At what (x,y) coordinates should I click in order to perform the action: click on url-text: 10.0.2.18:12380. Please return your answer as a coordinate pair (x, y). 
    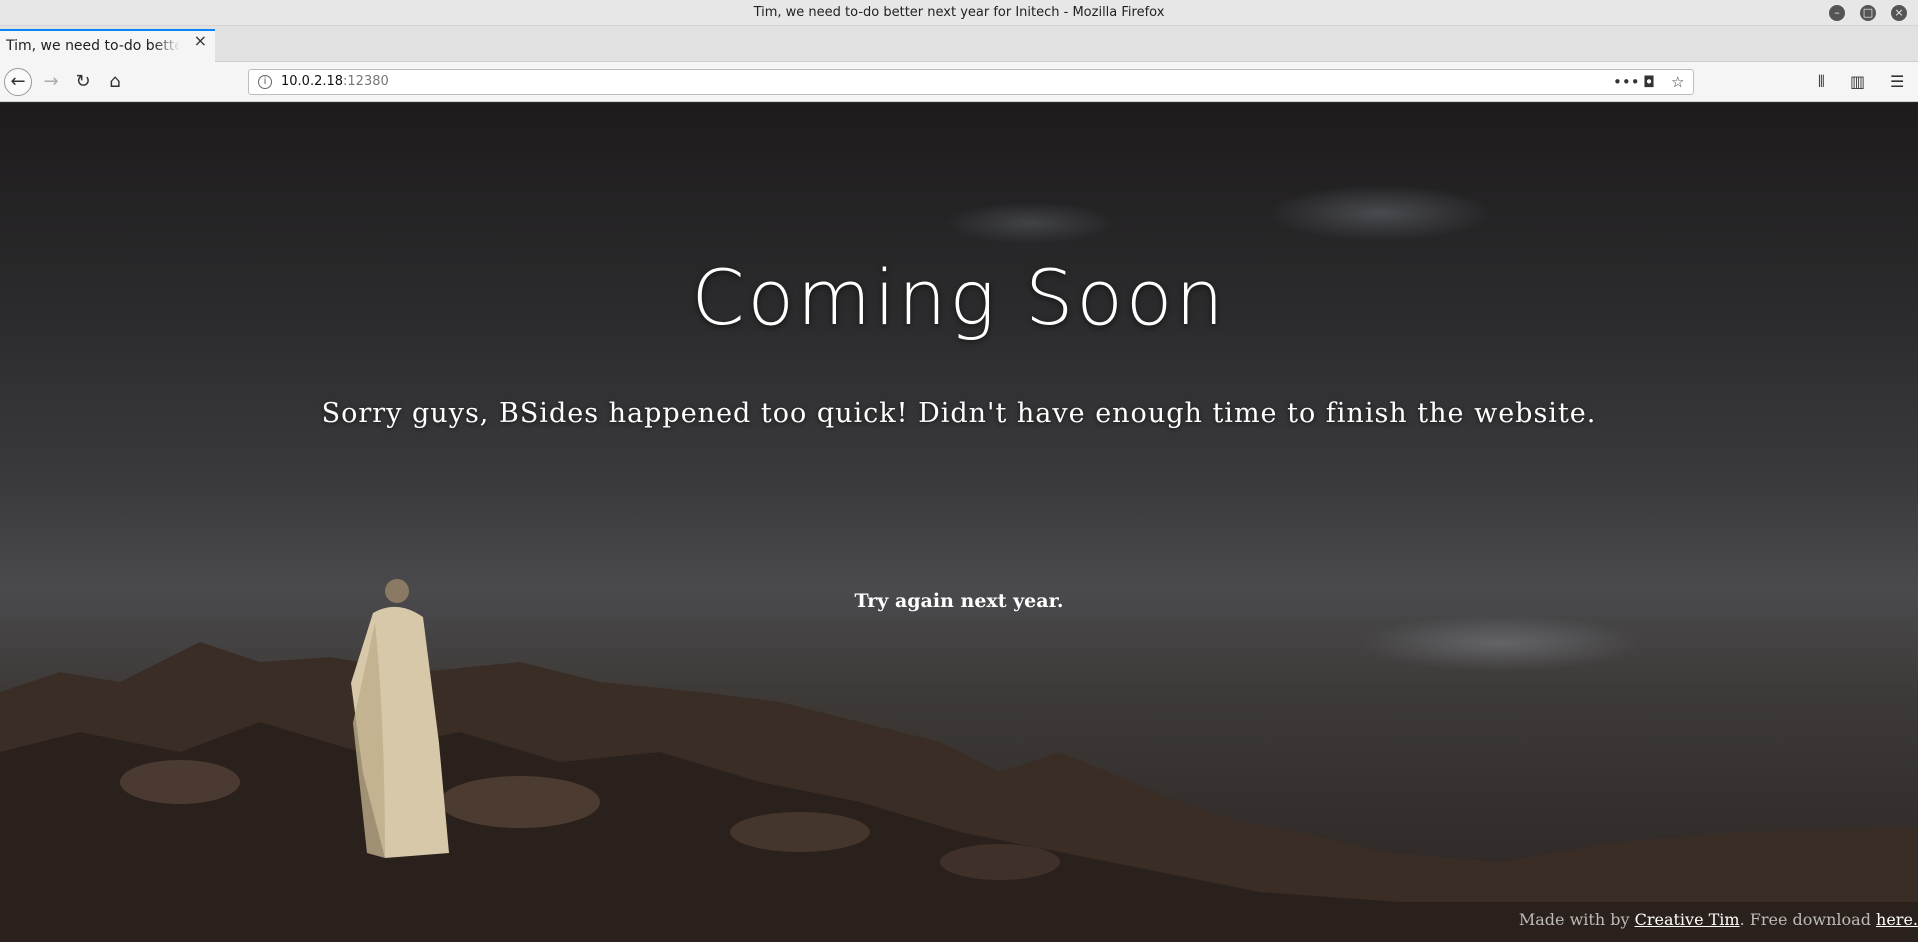
    Looking at the image, I should click on (335, 82).